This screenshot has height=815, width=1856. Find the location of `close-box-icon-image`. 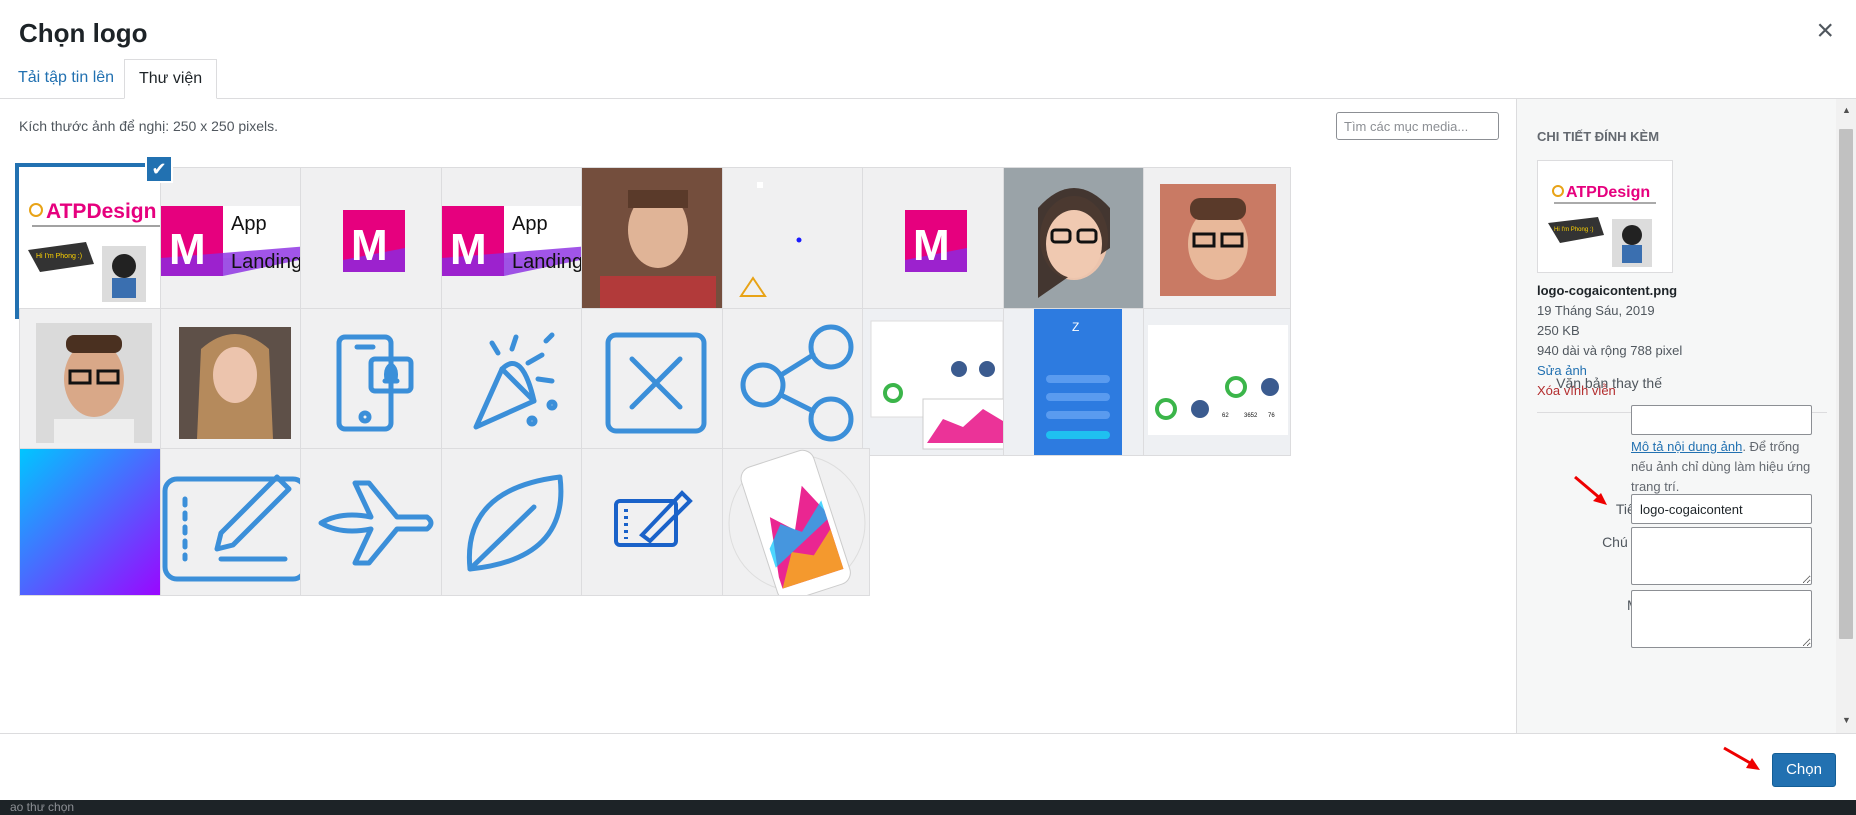

close-box-icon-image is located at coordinates (655, 381).